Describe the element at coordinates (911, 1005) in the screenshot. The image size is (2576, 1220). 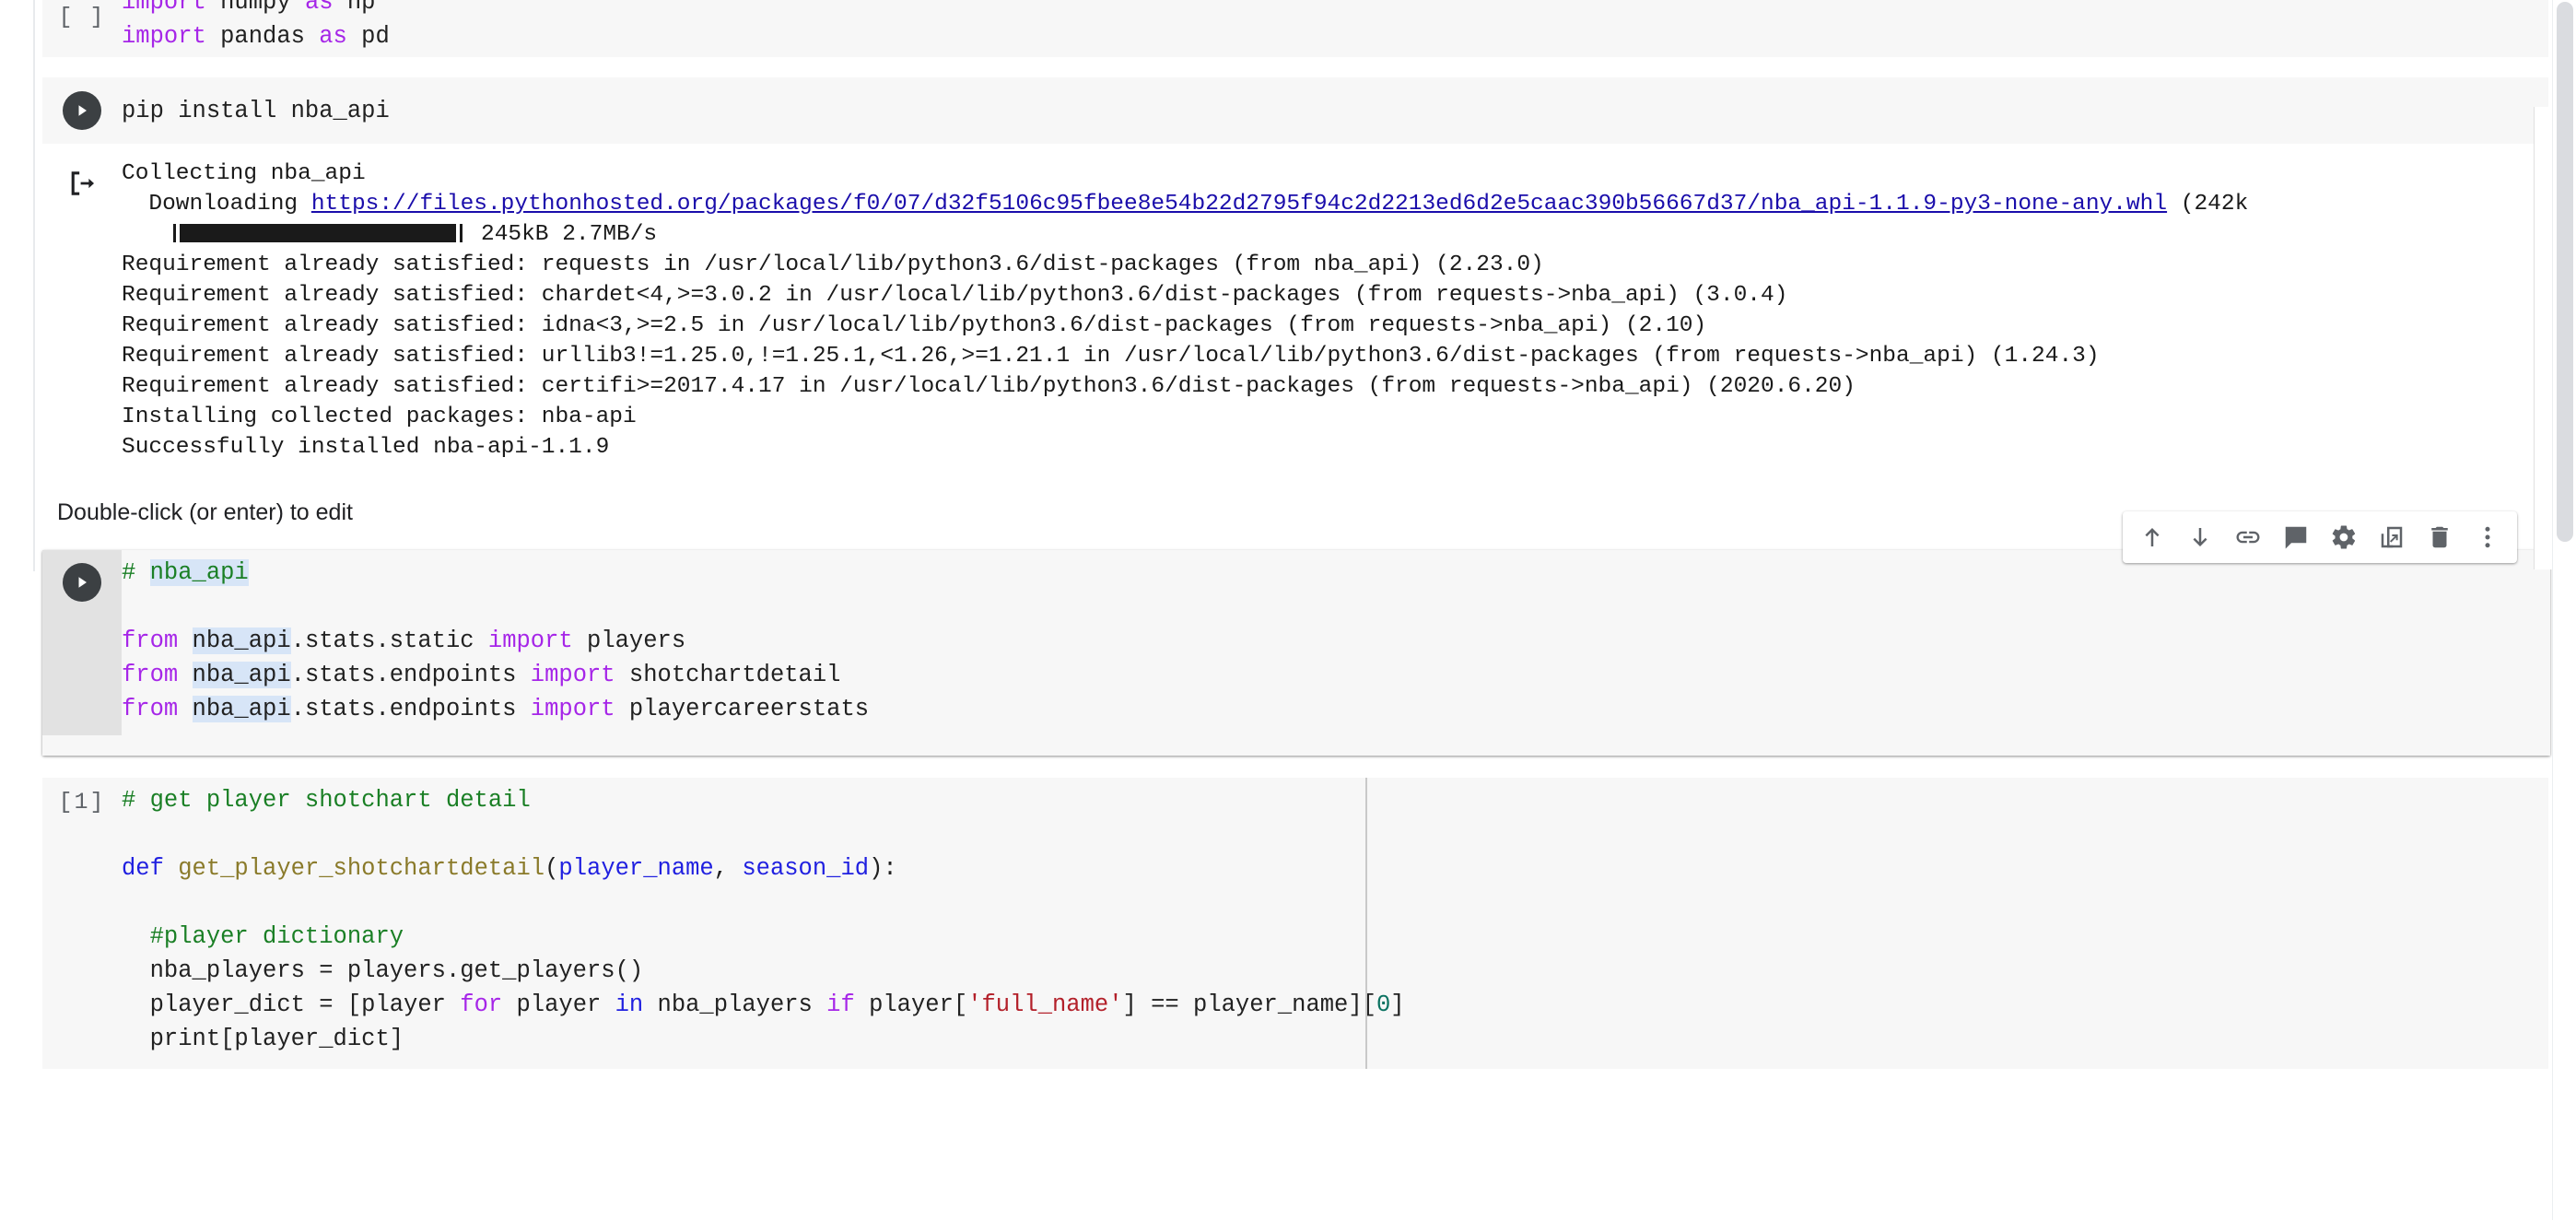
I see `code-text: player[` at that location.